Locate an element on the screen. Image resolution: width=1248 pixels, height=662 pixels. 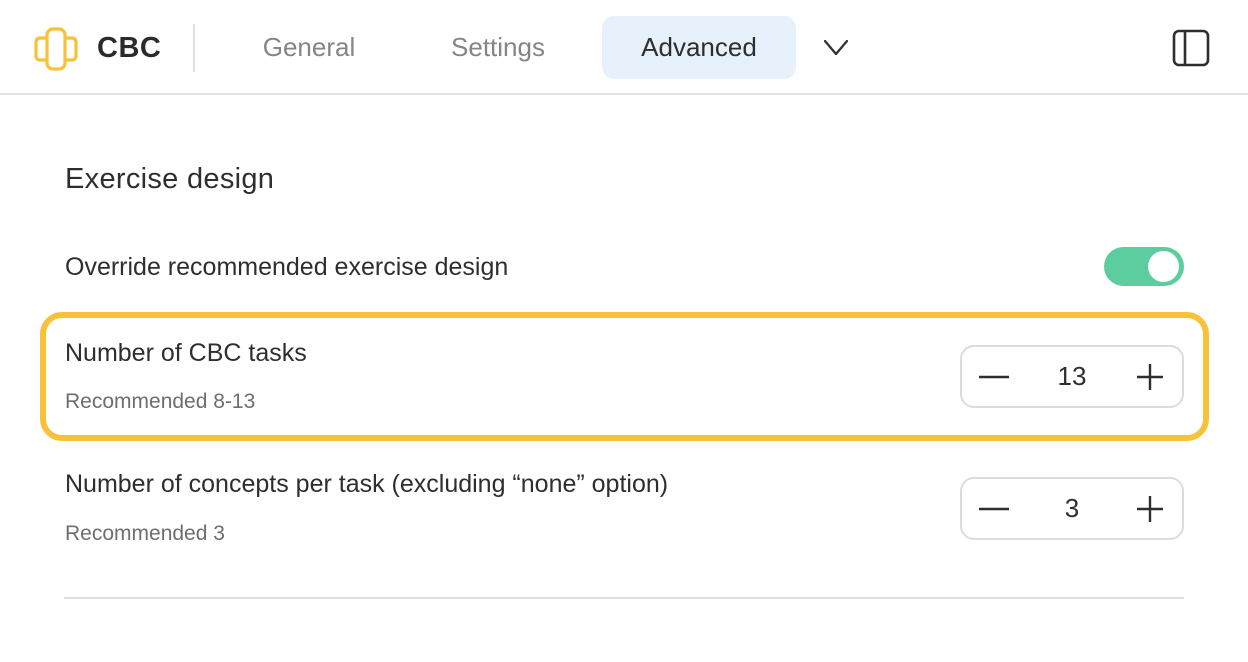
cbc-tasks-stepper: 13 is located at coordinates (1072, 376).